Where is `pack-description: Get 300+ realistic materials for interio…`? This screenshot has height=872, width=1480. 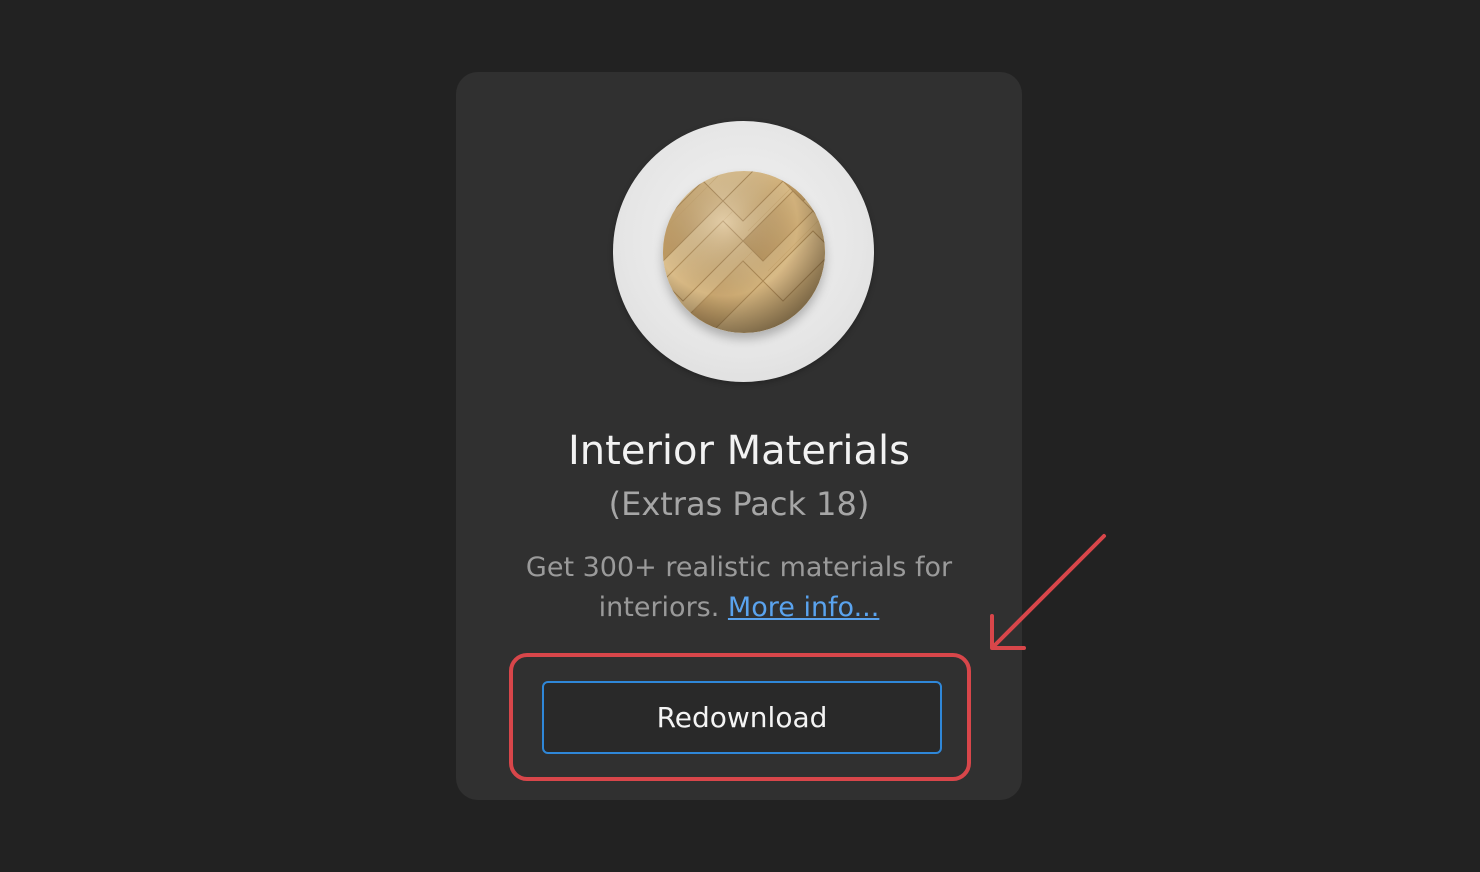
pack-description: Get 300+ realistic materials for interio… is located at coordinates (739, 588).